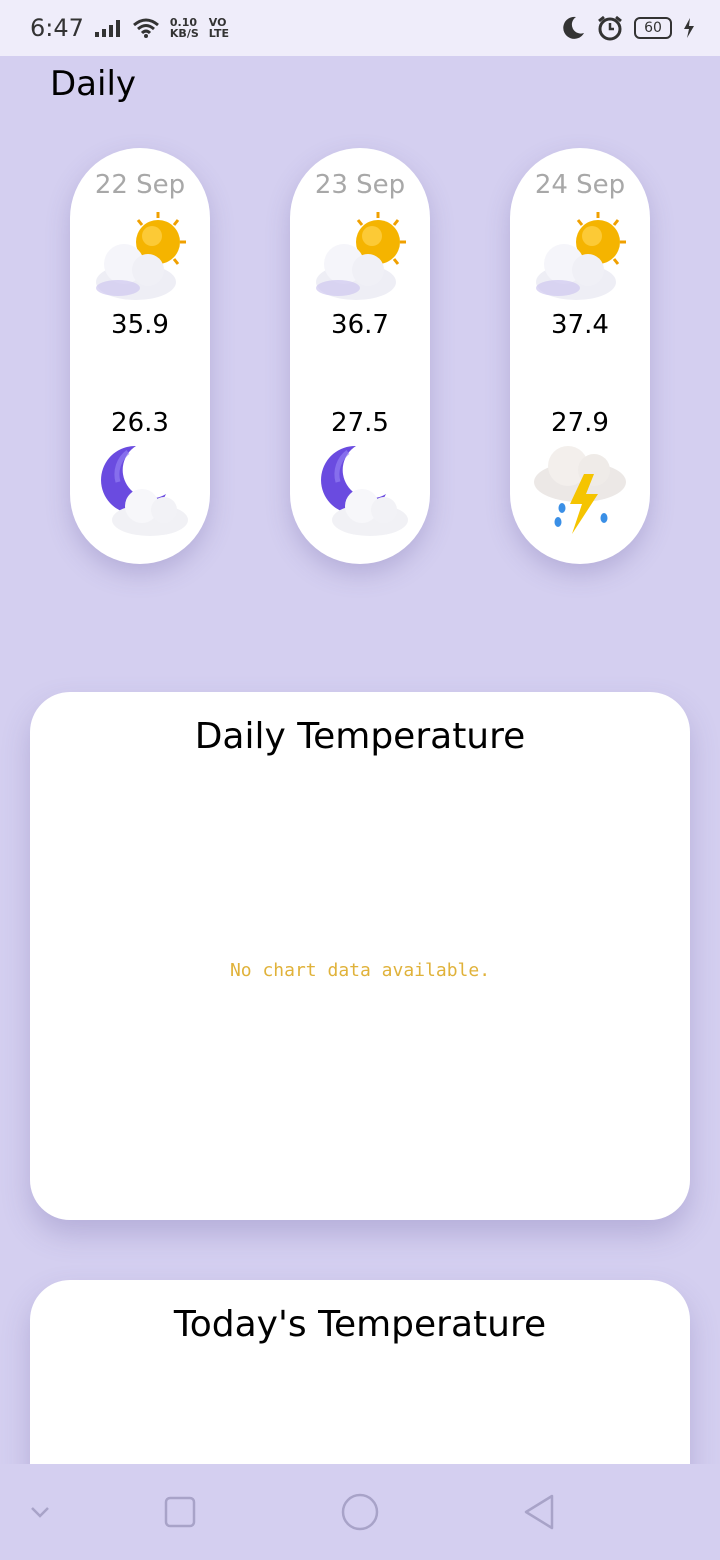 This screenshot has width=720, height=1560. Describe the element at coordinates (580, 185) in the screenshot. I see `day-date: 24 Sep` at that location.